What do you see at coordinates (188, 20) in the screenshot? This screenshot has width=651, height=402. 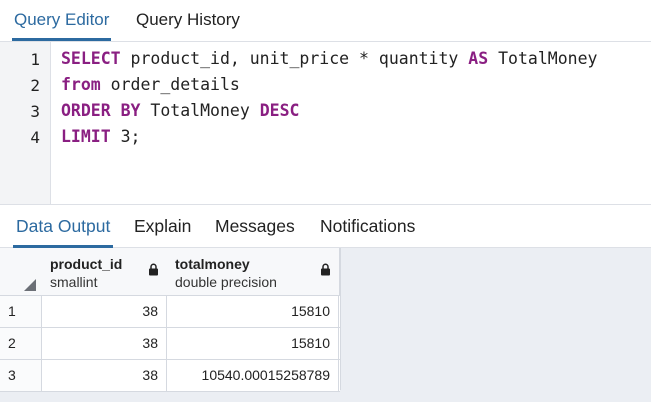 I see `tab-query-history: Query History` at bounding box center [188, 20].